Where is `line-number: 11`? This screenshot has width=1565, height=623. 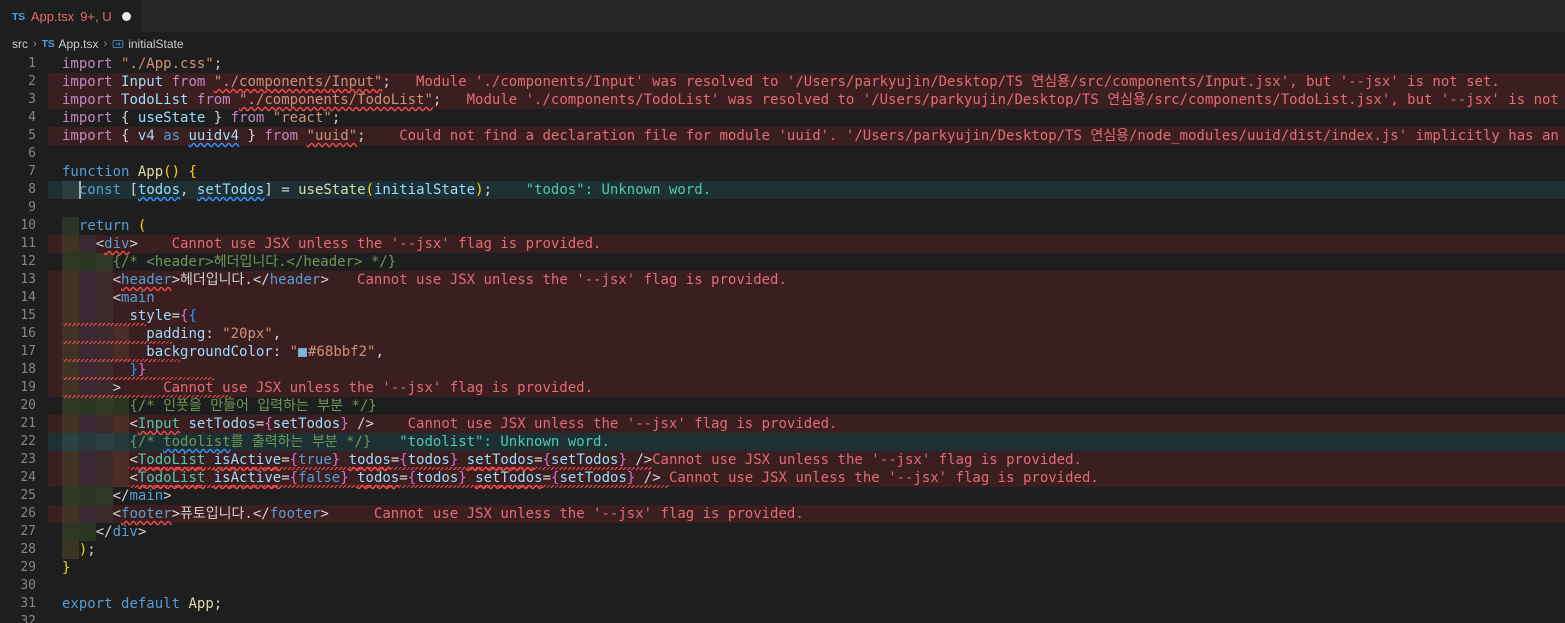
line-number: 11 is located at coordinates (28, 243).